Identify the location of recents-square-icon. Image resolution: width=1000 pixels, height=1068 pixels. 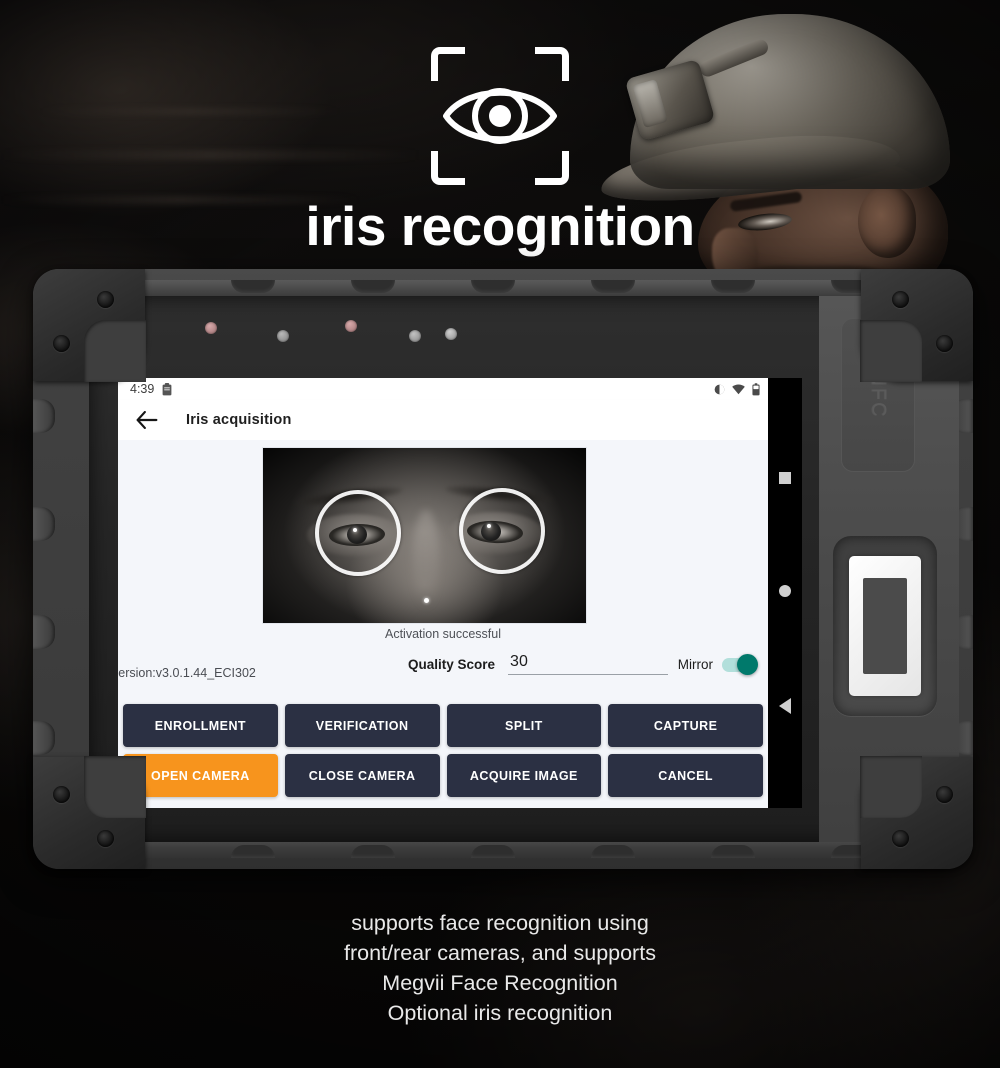
(785, 478).